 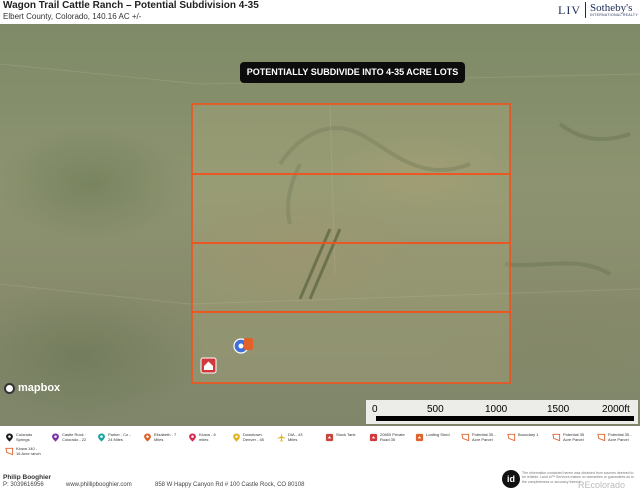 I want to click on legend-item: DIA - 43 Miles, so click(x=289, y=437).